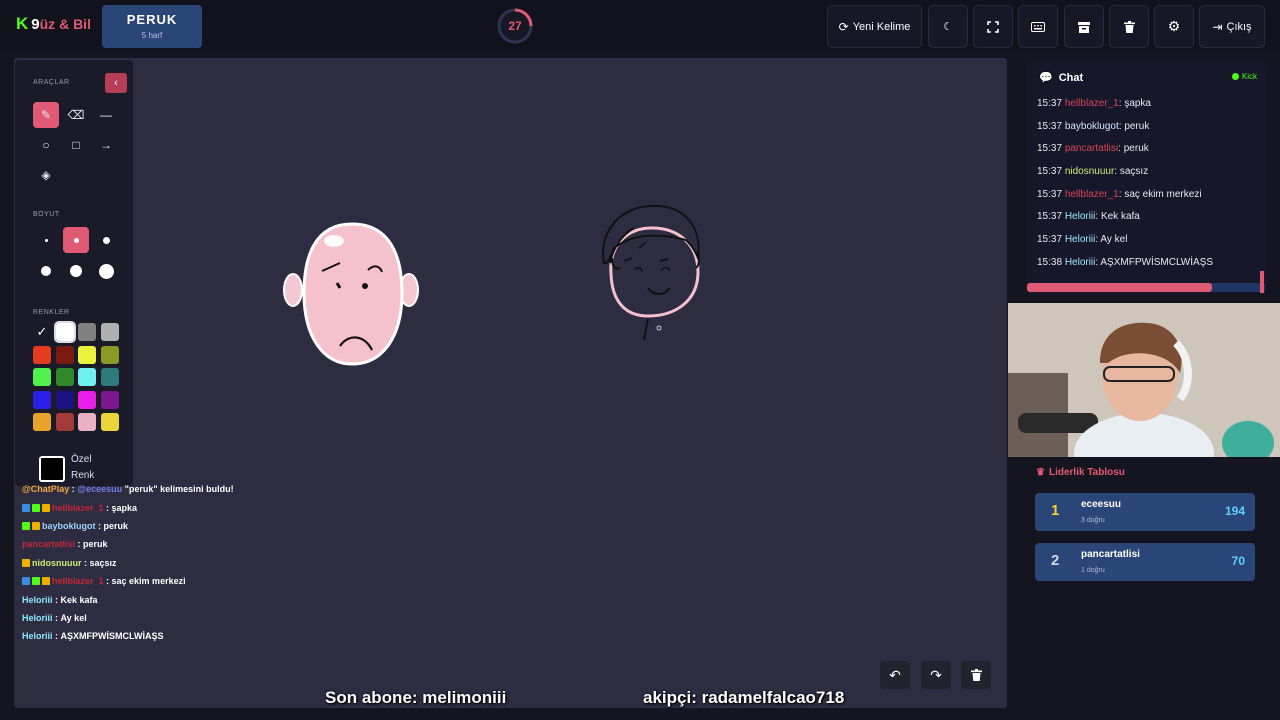 The height and width of the screenshot is (720, 1280). Describe the element at coordinates (46, 175) in the screenshot. I see `fill-tool: ◈` at that location.